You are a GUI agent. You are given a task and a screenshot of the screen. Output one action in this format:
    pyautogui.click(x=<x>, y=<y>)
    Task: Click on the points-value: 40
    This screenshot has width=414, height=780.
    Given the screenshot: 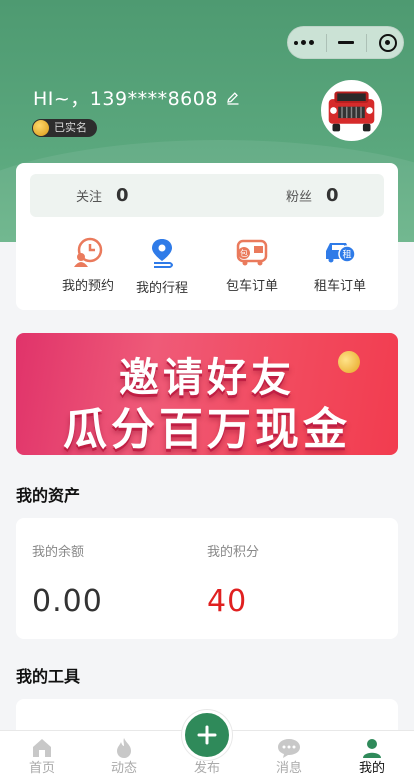 What is the action you would take?
    pyautogui.click(x=227, y=601)
    